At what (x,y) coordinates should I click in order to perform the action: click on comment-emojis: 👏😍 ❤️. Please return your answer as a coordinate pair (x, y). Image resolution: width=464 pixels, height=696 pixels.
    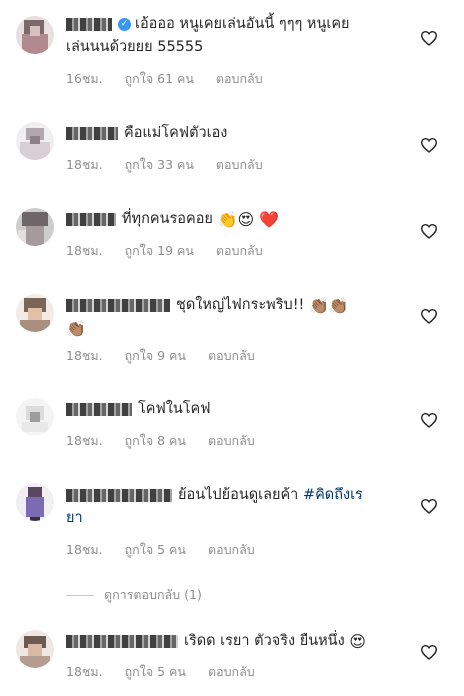
    Looking at the image, I should click on (248, 219).